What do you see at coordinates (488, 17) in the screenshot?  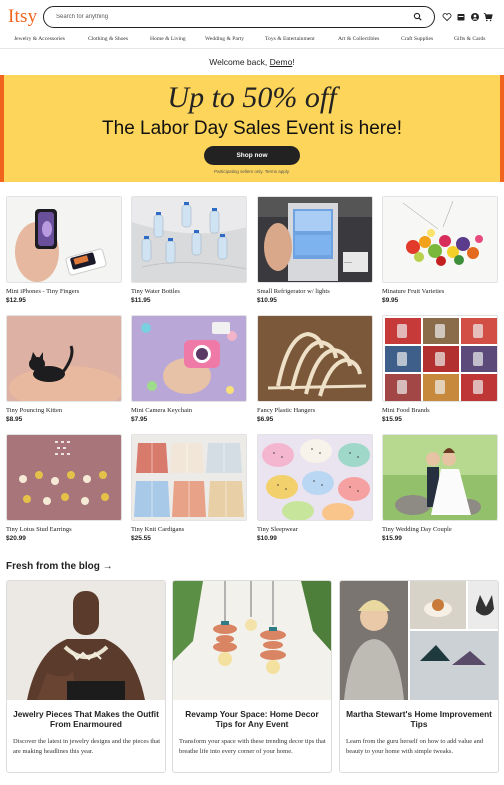 I see `cart-icon` at bounding box center [488, 17].